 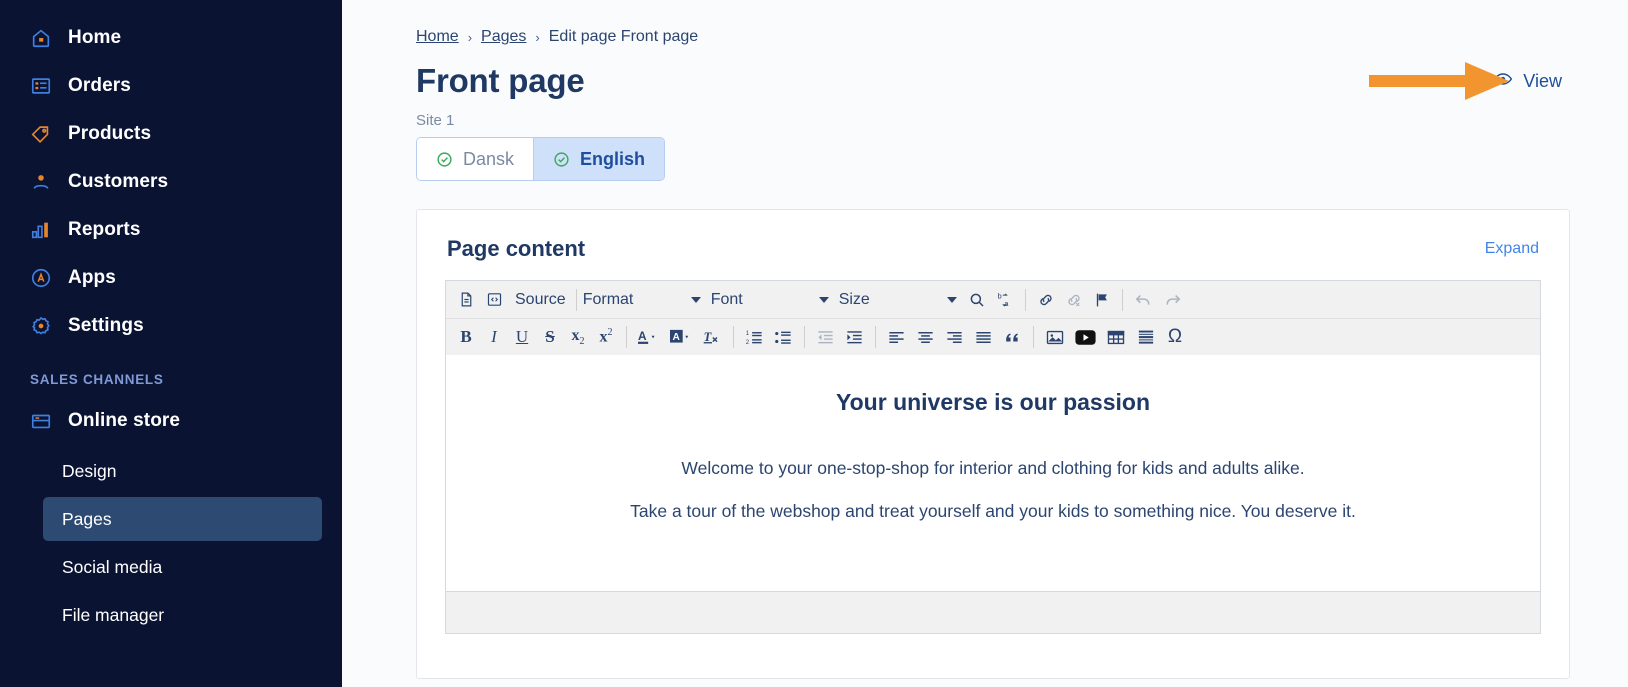 What do you see at coordinates (977, 300) in the screenshot?
I see `find-icon` at bounding box center [977, 300].